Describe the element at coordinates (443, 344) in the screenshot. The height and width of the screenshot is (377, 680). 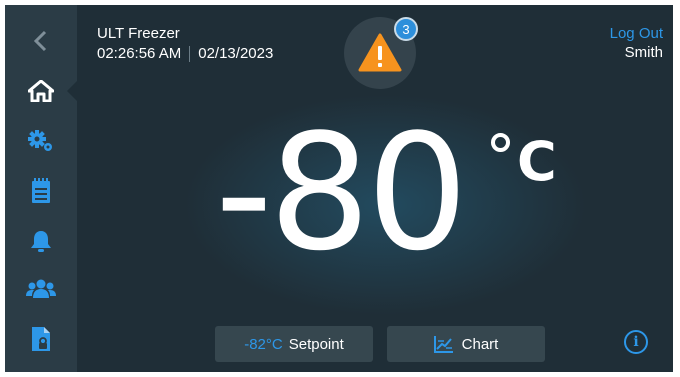
I see `chart-icon` at that location.